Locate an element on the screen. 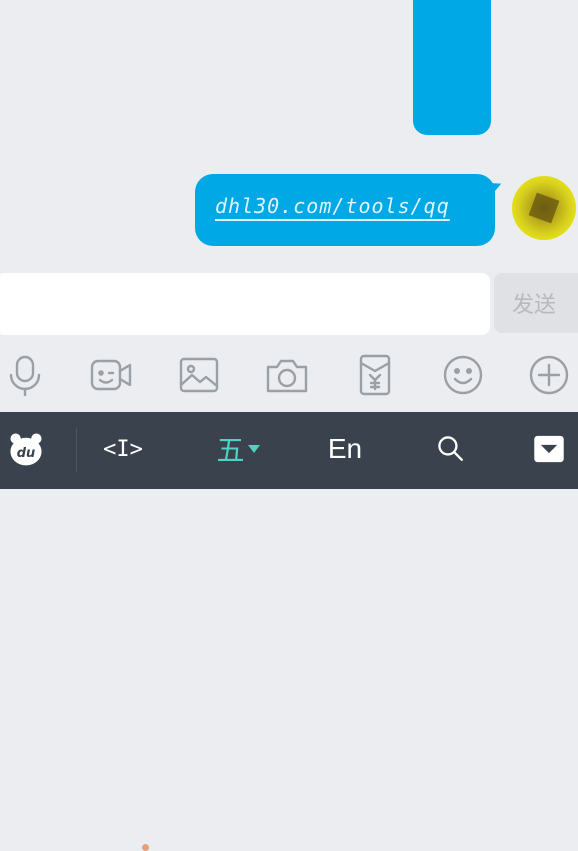  previous-message-bubble is located at coordinates (452, 67).